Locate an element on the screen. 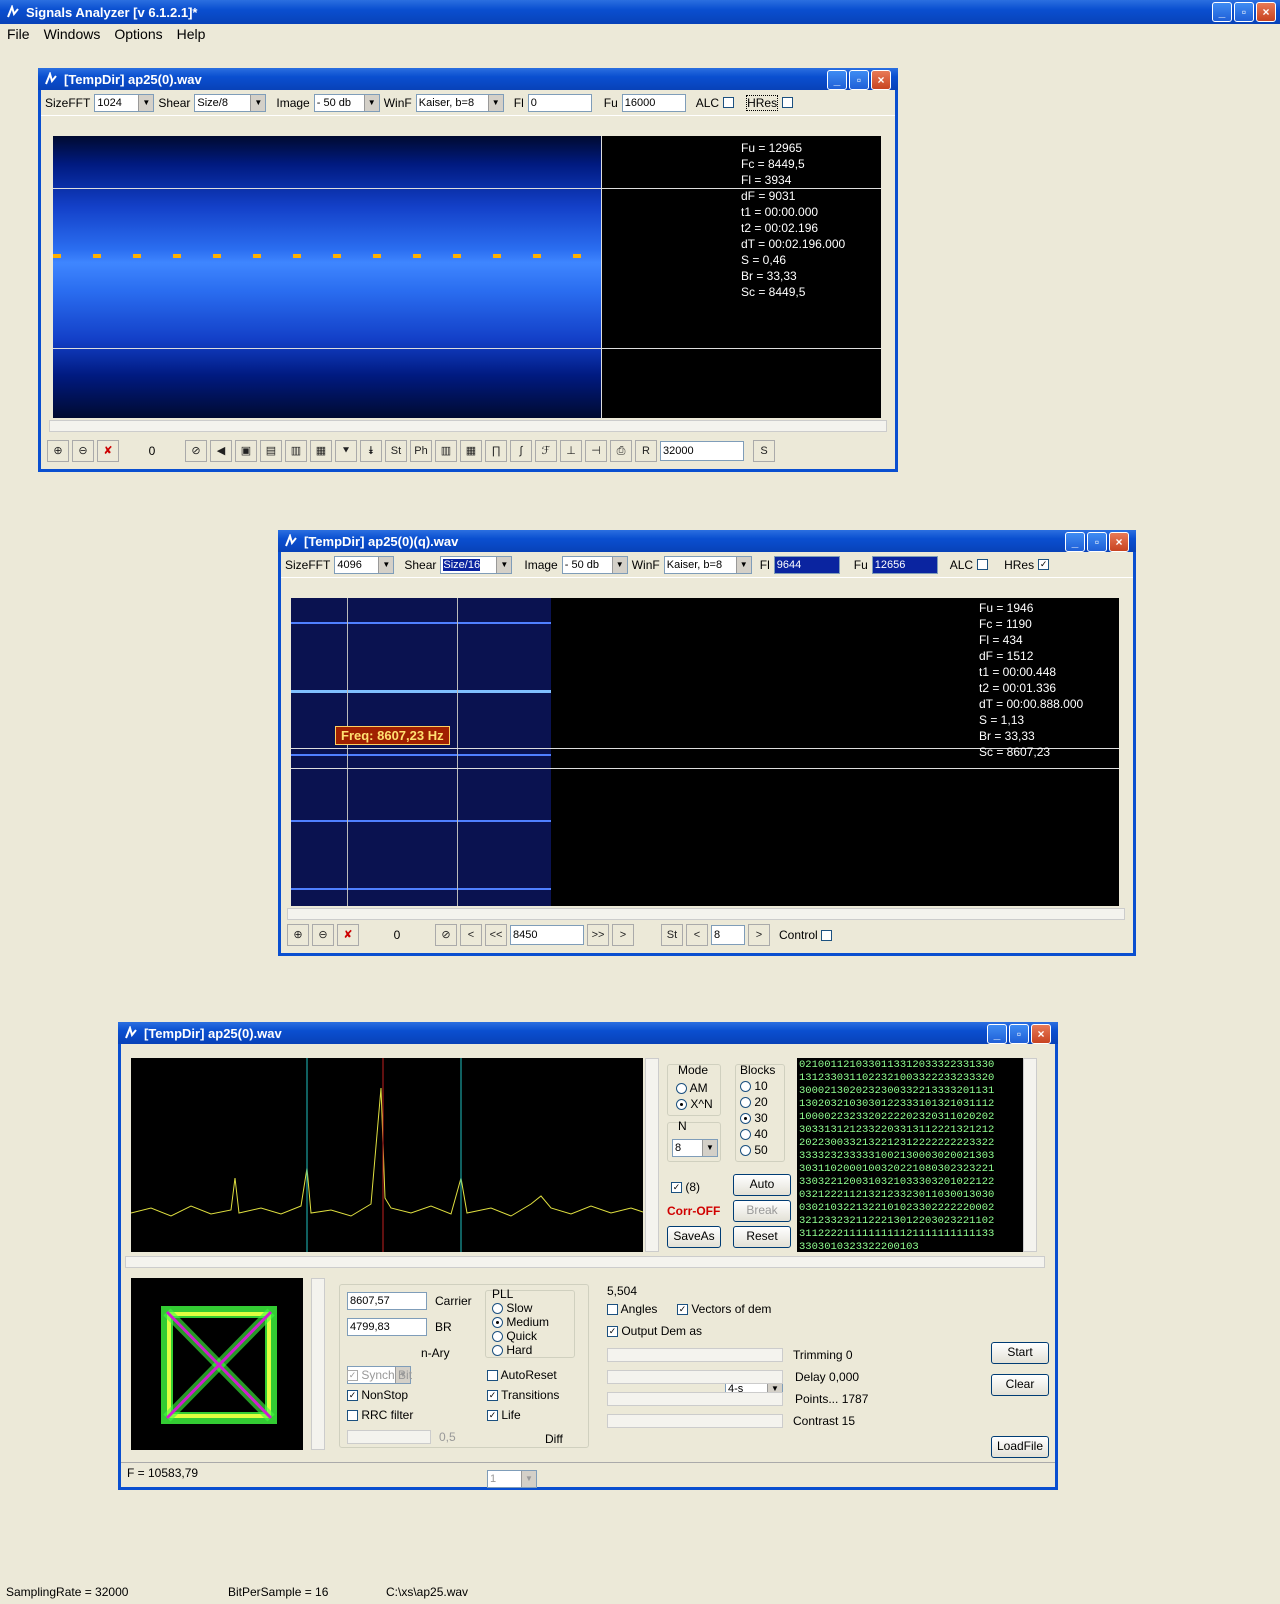  forward-button: >> is located at coordinates (598, 935).